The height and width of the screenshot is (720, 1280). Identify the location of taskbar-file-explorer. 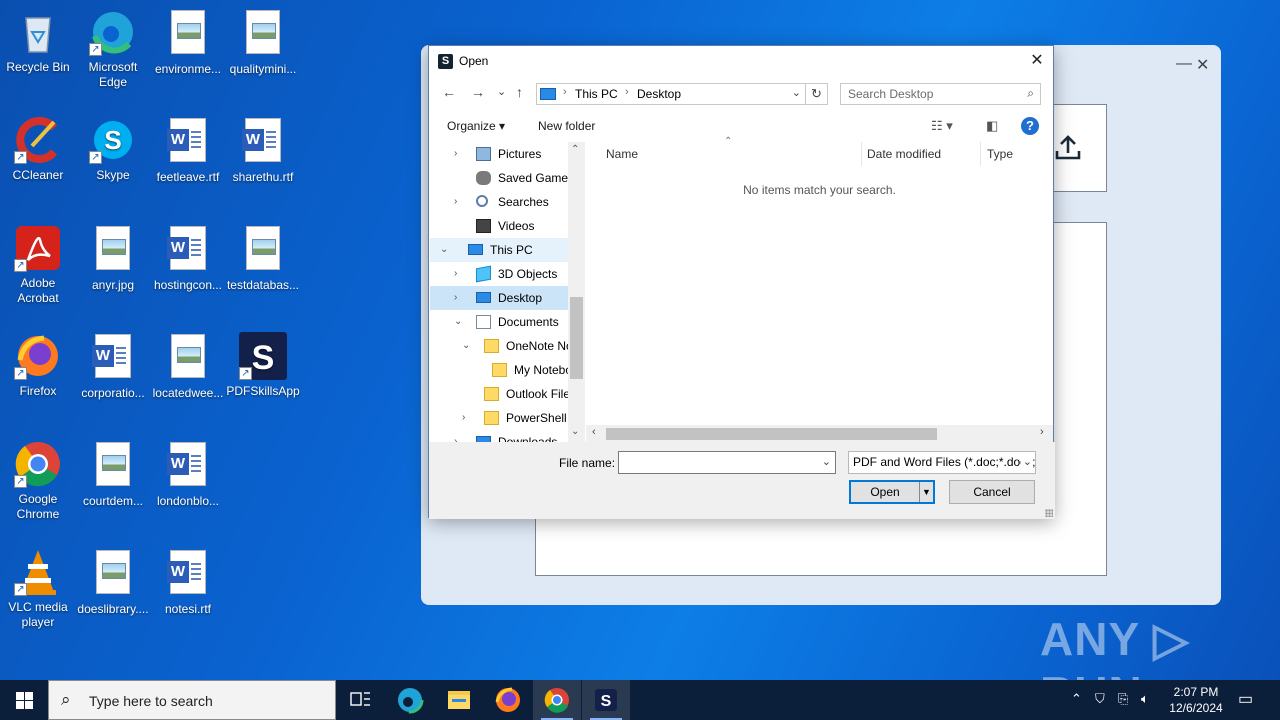
(459, 700).